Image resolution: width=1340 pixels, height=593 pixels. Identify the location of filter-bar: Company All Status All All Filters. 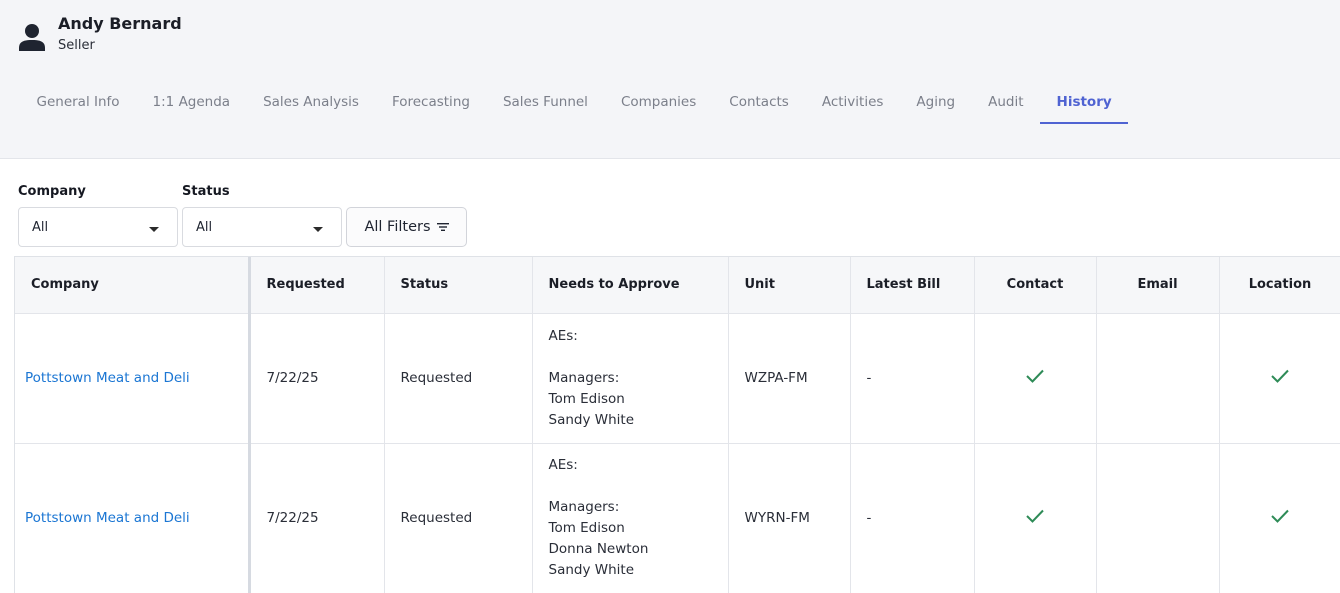
(242, 215).